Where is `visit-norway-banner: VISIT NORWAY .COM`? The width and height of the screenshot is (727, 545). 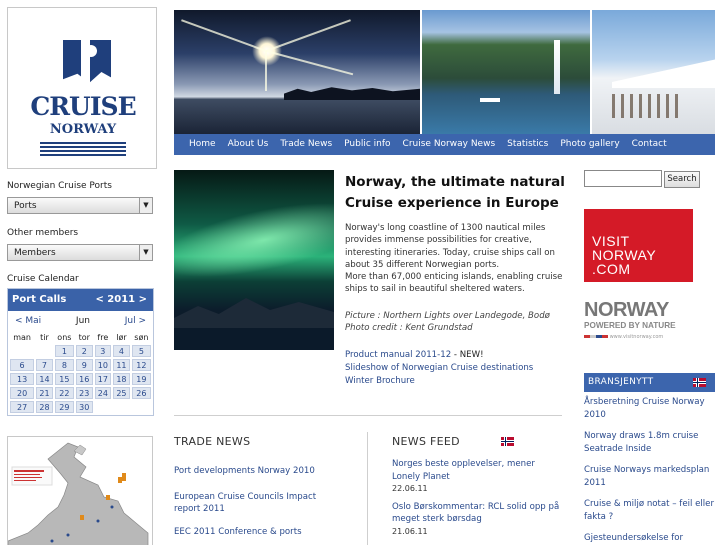
visit-norway-banner: VISIT NORWAY .COM is located at coordinates (638, 245).